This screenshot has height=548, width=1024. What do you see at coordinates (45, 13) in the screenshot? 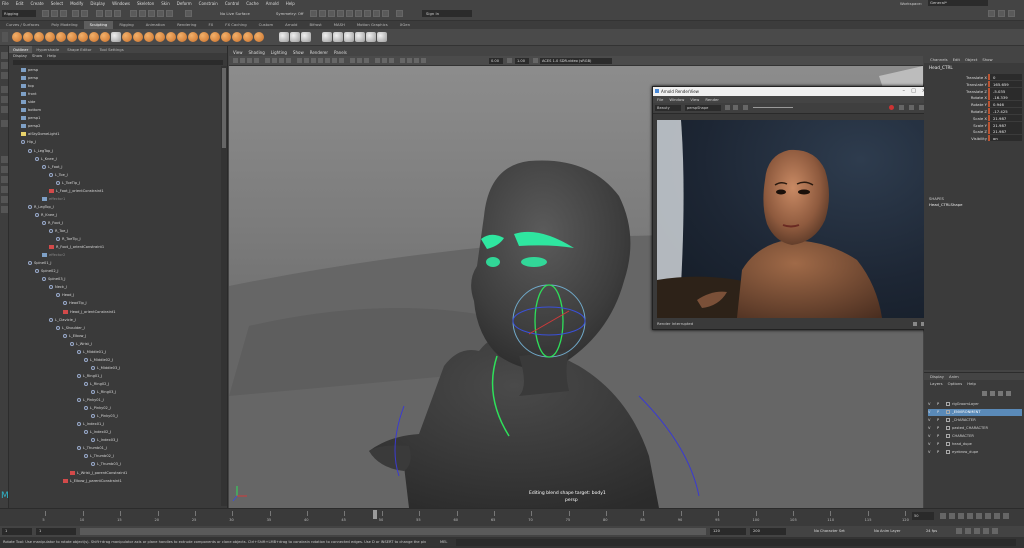
I see `new-scene-icon` at bounding box center [45, 13].